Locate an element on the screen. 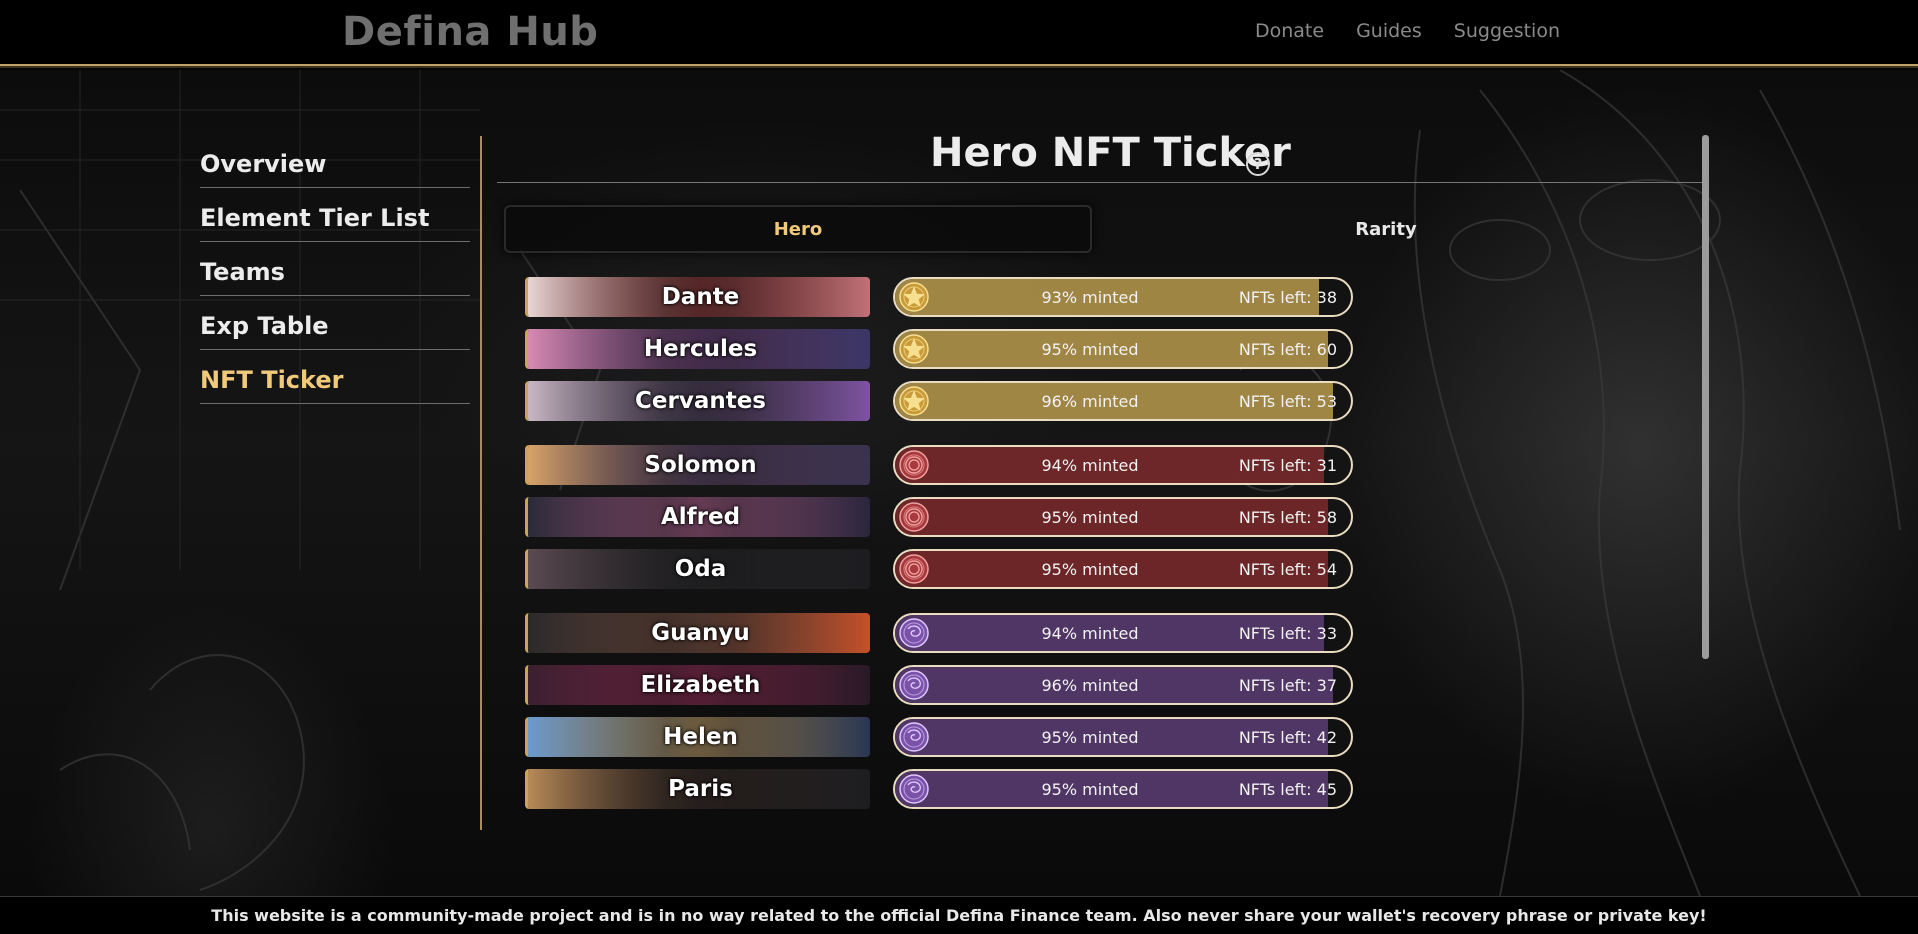  sidebar-divider is located at coordinates (481, 483).